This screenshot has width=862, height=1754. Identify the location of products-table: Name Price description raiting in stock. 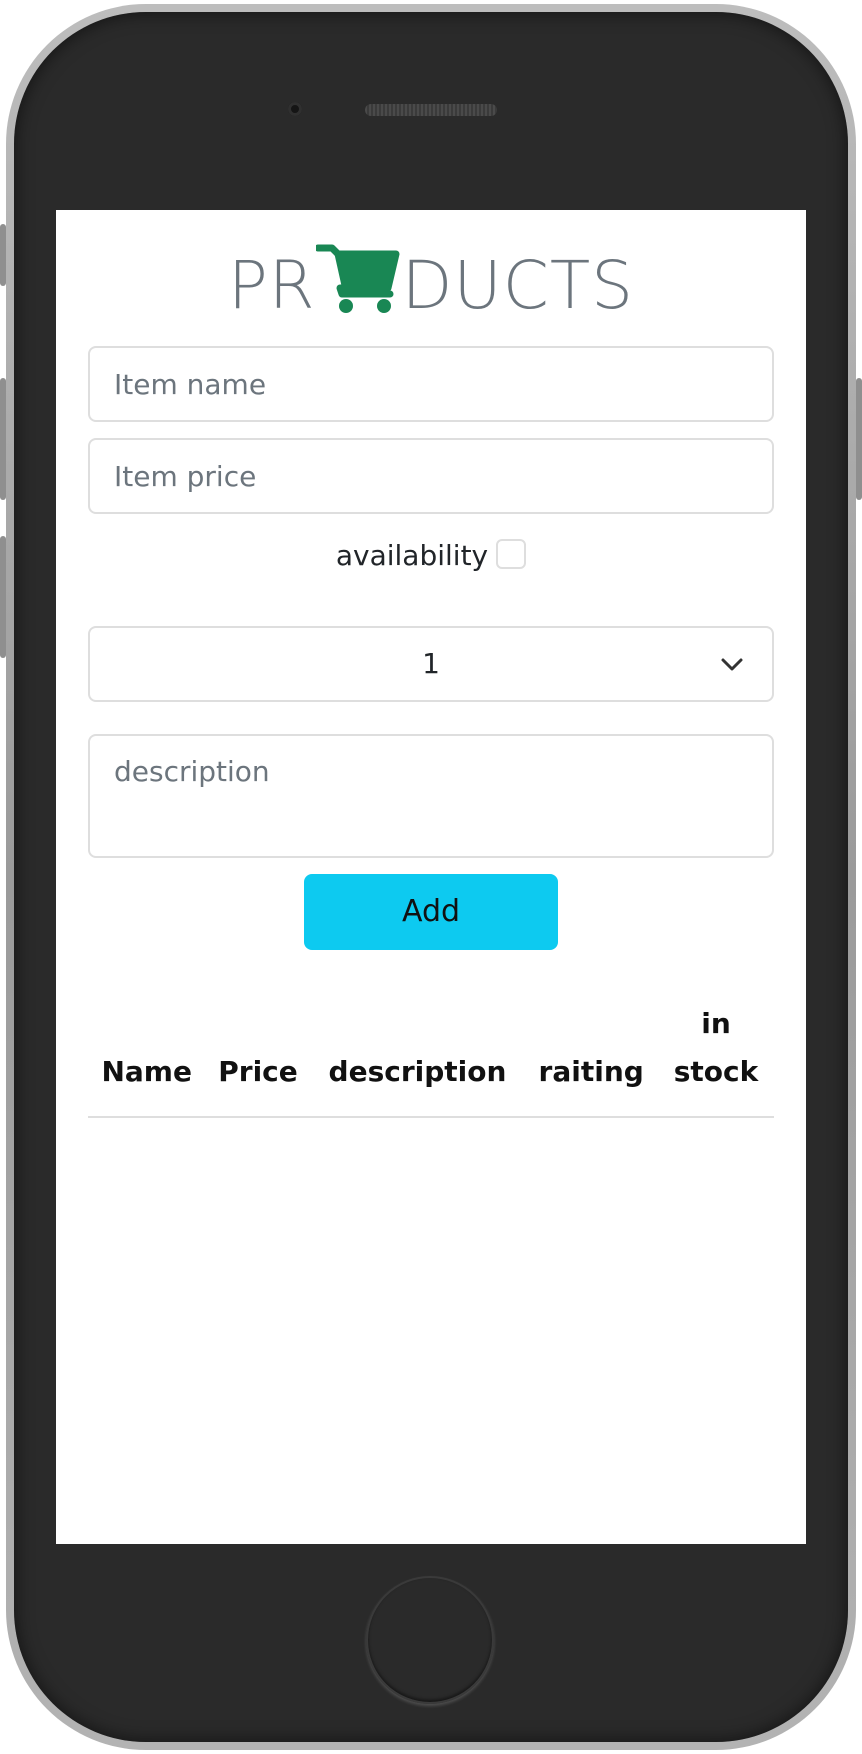
(431, 1059).